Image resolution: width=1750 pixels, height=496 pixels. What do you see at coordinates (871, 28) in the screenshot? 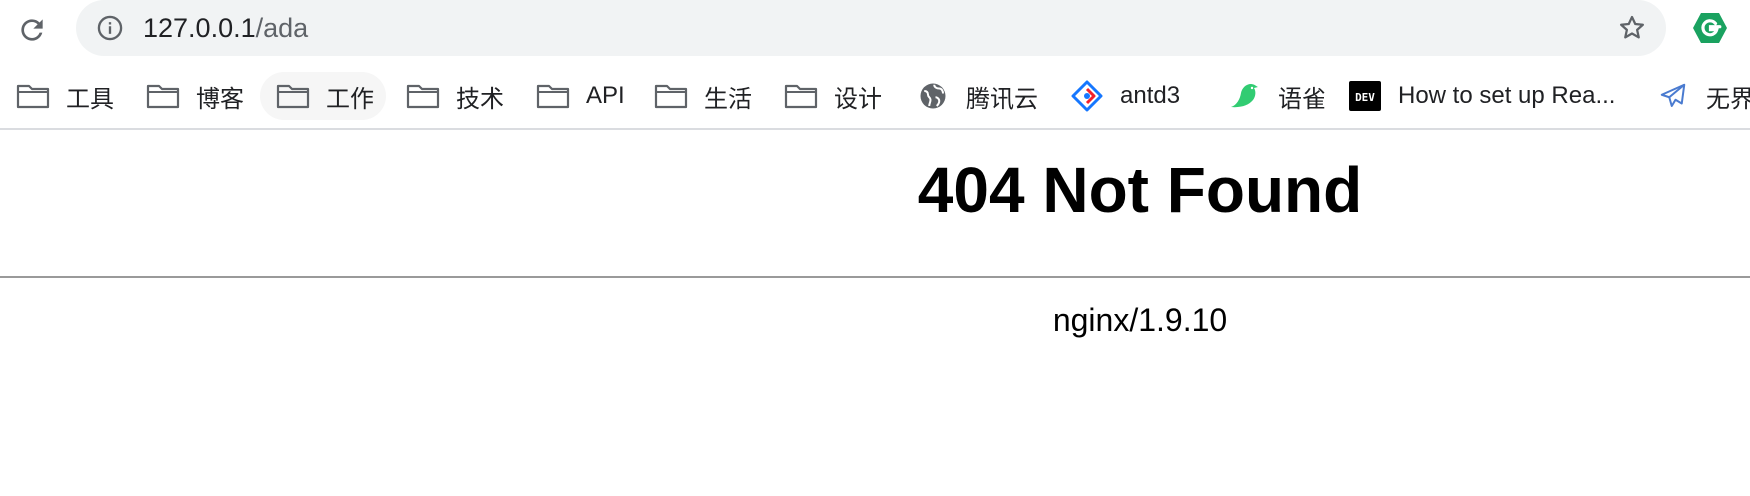
I see `address-bar: 127.0.0.1/ada` at bounding box center [871, 28].